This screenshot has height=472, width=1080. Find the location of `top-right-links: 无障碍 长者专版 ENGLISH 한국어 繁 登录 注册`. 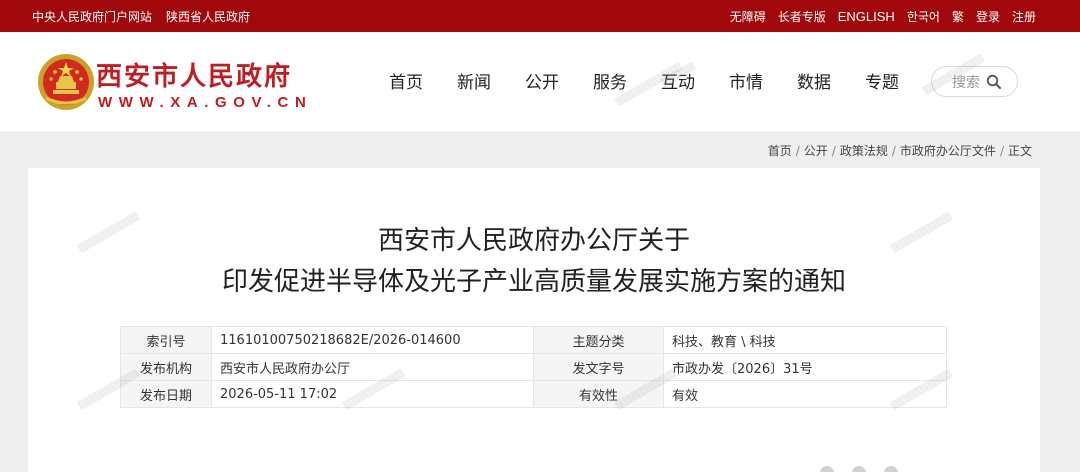

top-right-links: 无障碍 长者专版 ENGLISH 한국어 繁 登录 注册 is located at coordinates (883, 16).